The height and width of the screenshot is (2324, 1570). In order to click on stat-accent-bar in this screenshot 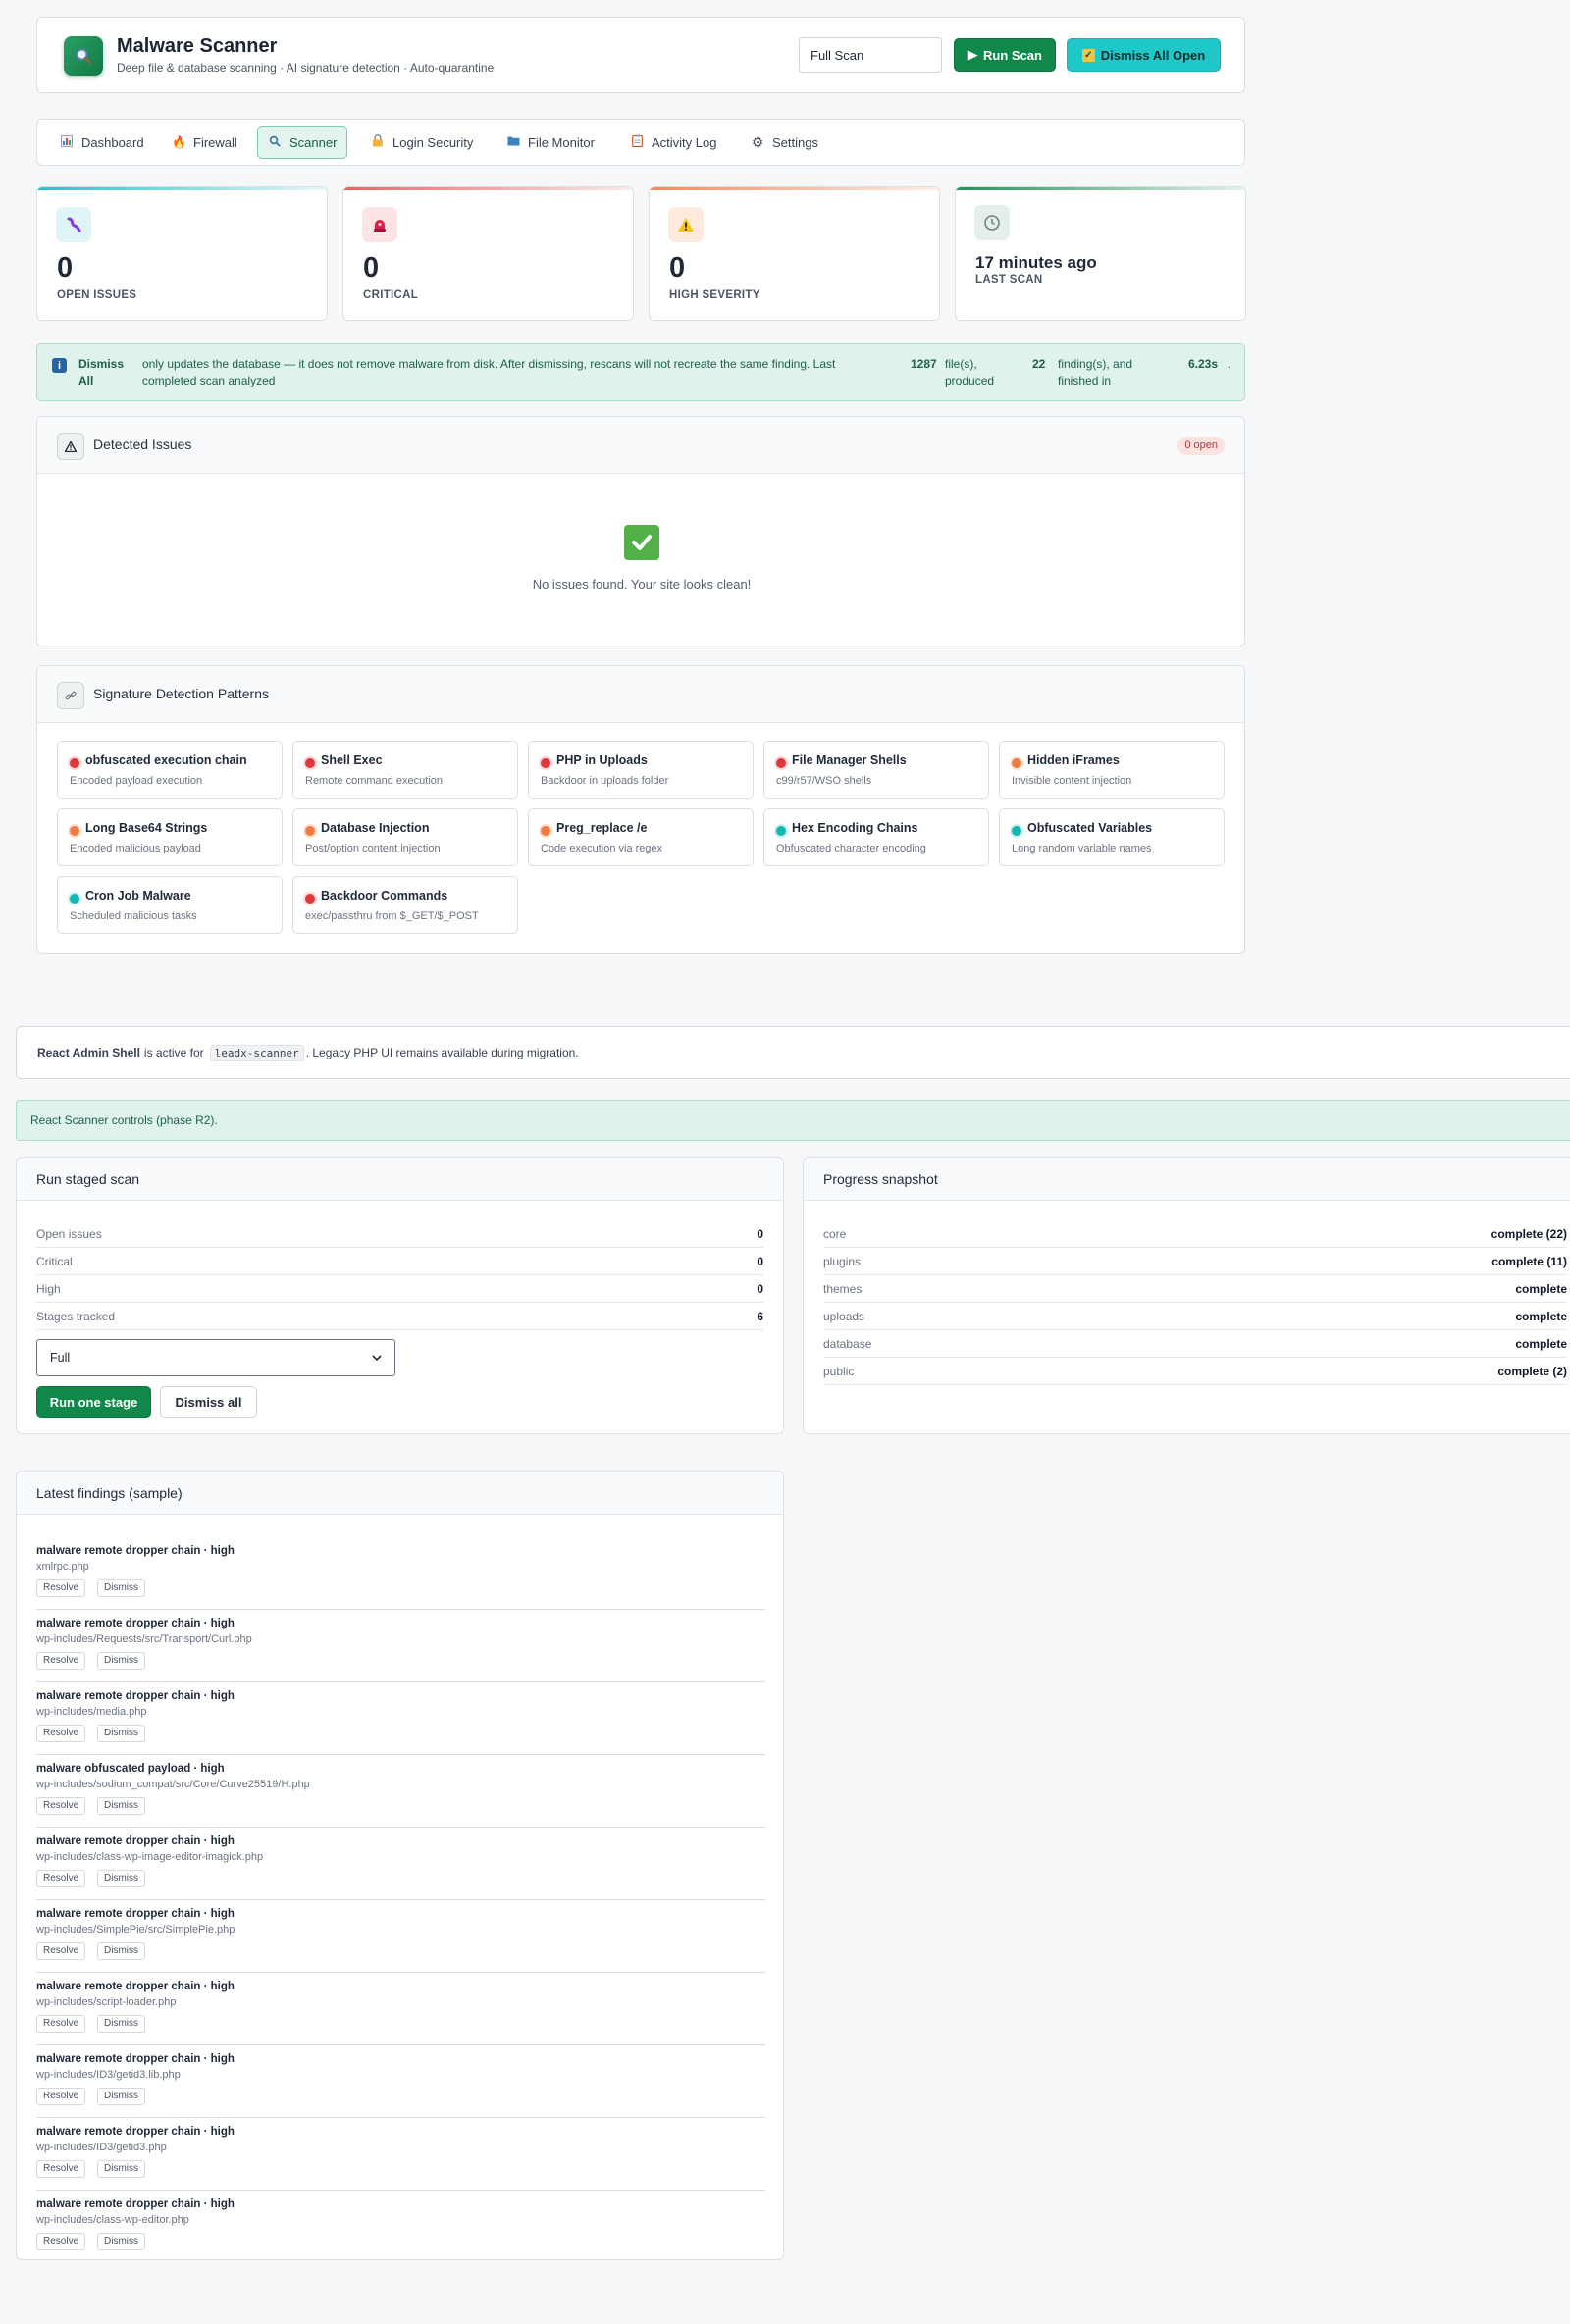, I will do `click(182, 188)`.